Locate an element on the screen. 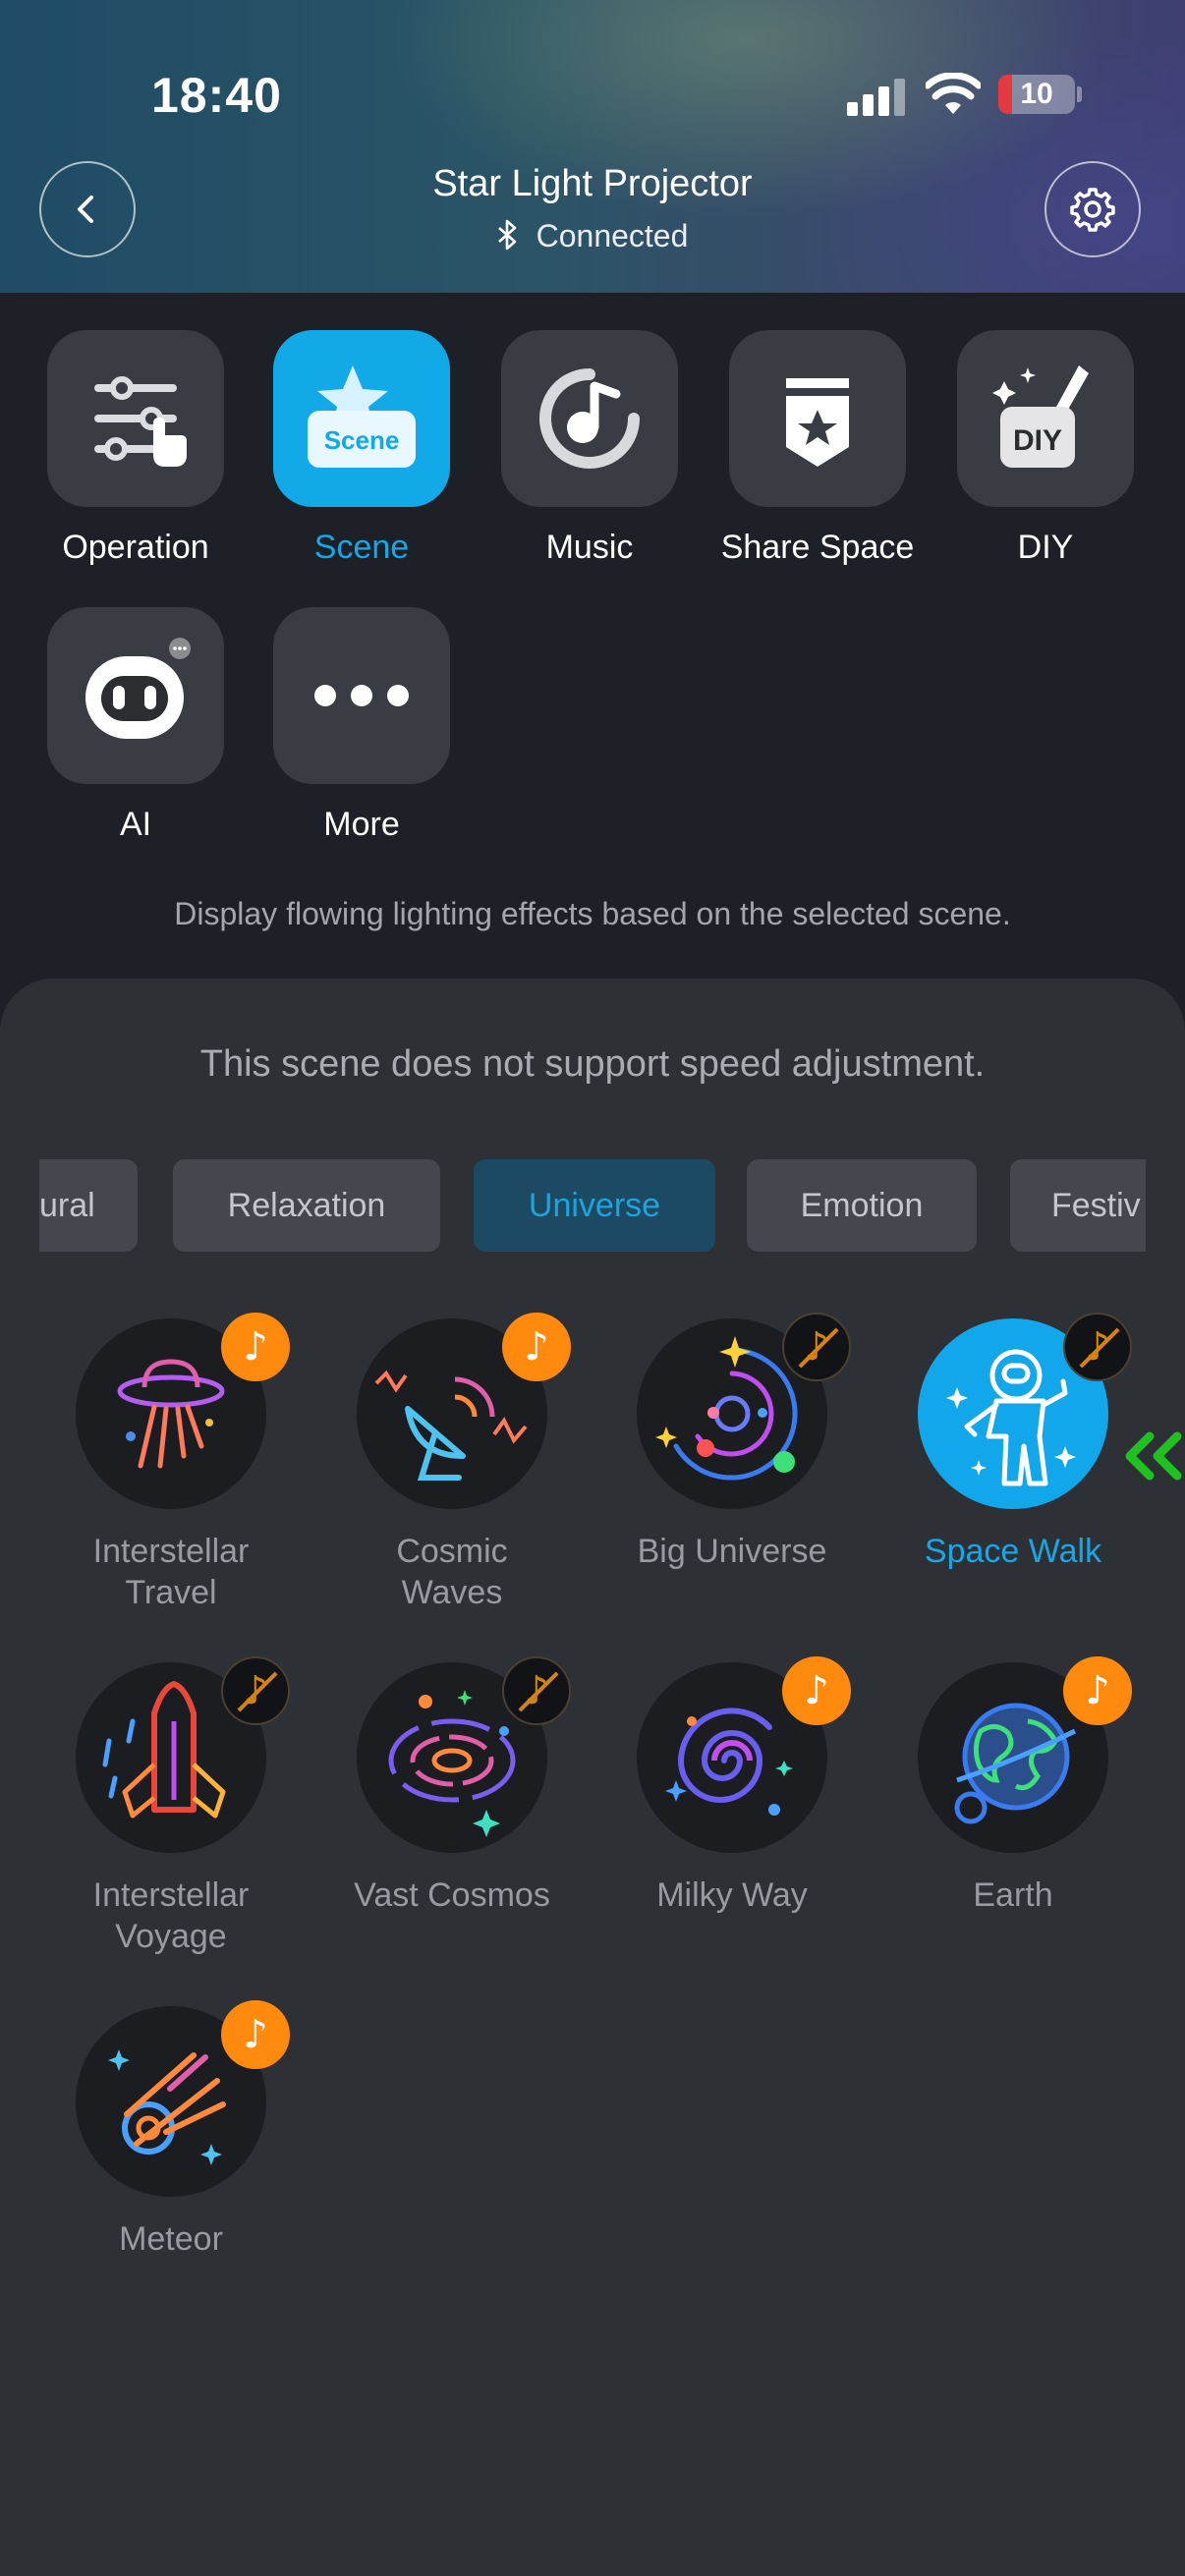 This screenshot has height=2576, width=1185. scene-meteor: ♪ Meteor is located at coordinates (171, 2130).